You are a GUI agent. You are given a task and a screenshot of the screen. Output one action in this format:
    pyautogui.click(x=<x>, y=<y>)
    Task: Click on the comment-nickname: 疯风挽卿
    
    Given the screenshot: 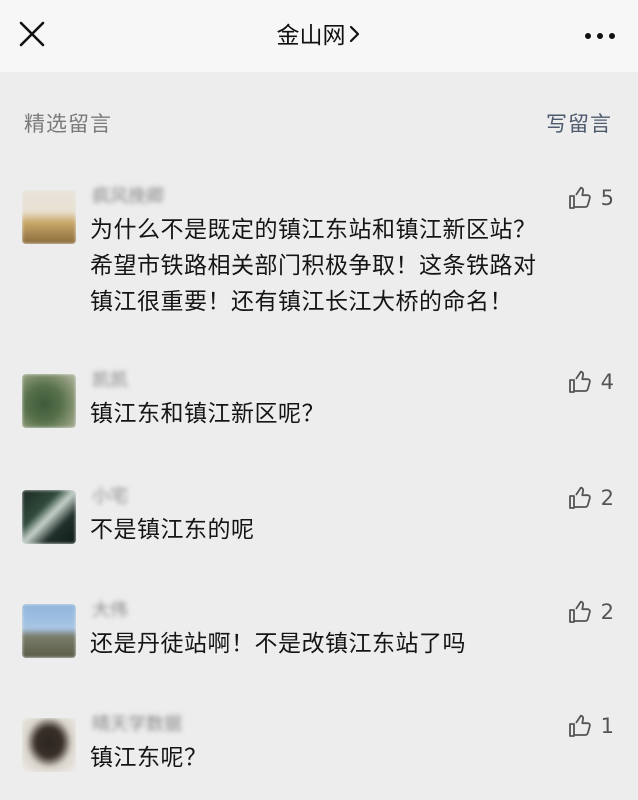 What is the action you would take?
    pyautogui.click(x=128, y=196)
    